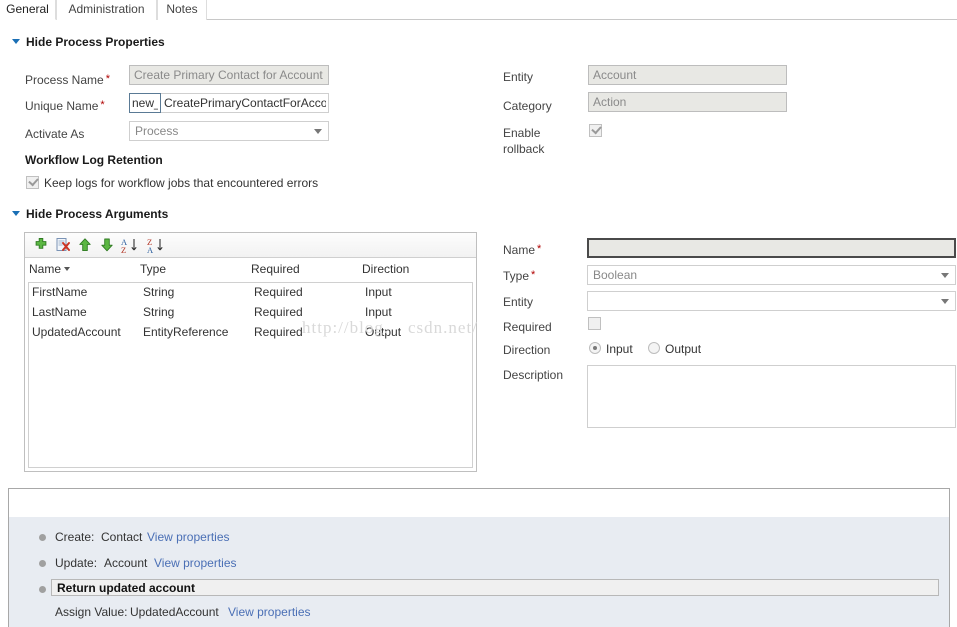 The image size is (957, 627). Describe the element at coordinates (518, 302) in the screenshot. I see `label-argument-entity: Entity` at that location.